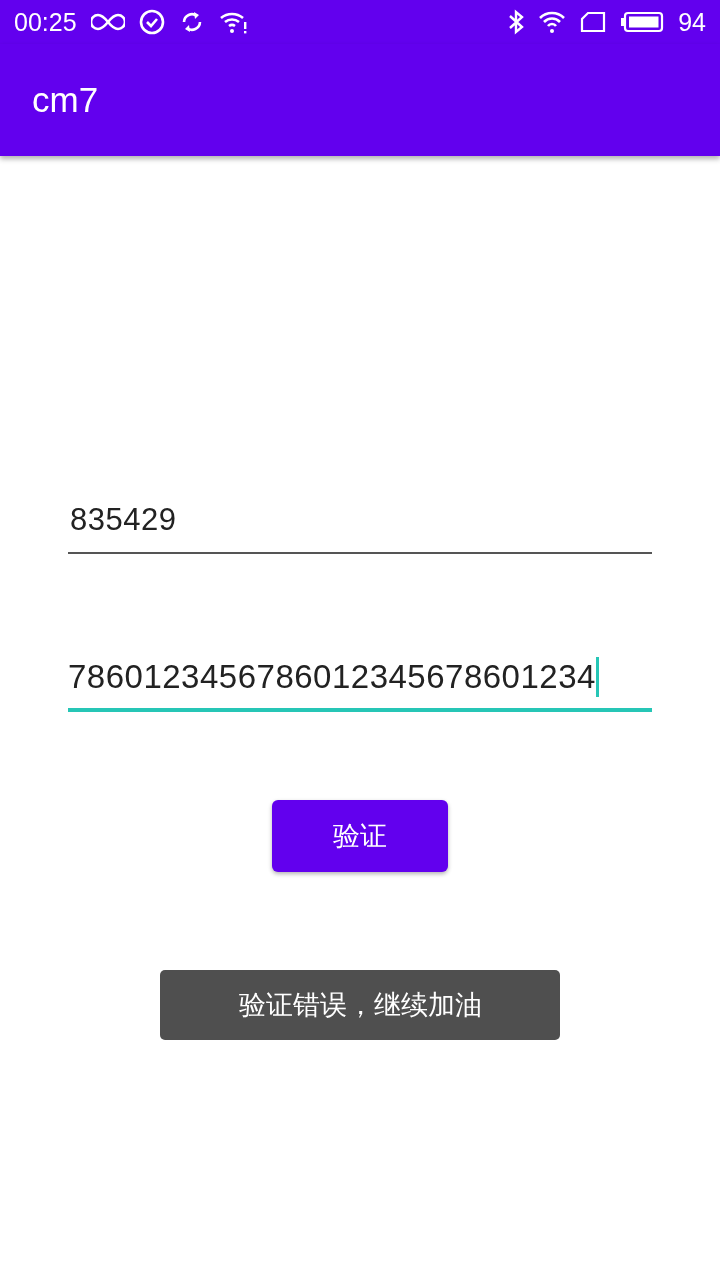 The height and width of the screenshot is (1280, 720). What do you see at coordinates (65, 100) in the screenshot?
I see `app-title: cm7` at bounding box center [65, 100].